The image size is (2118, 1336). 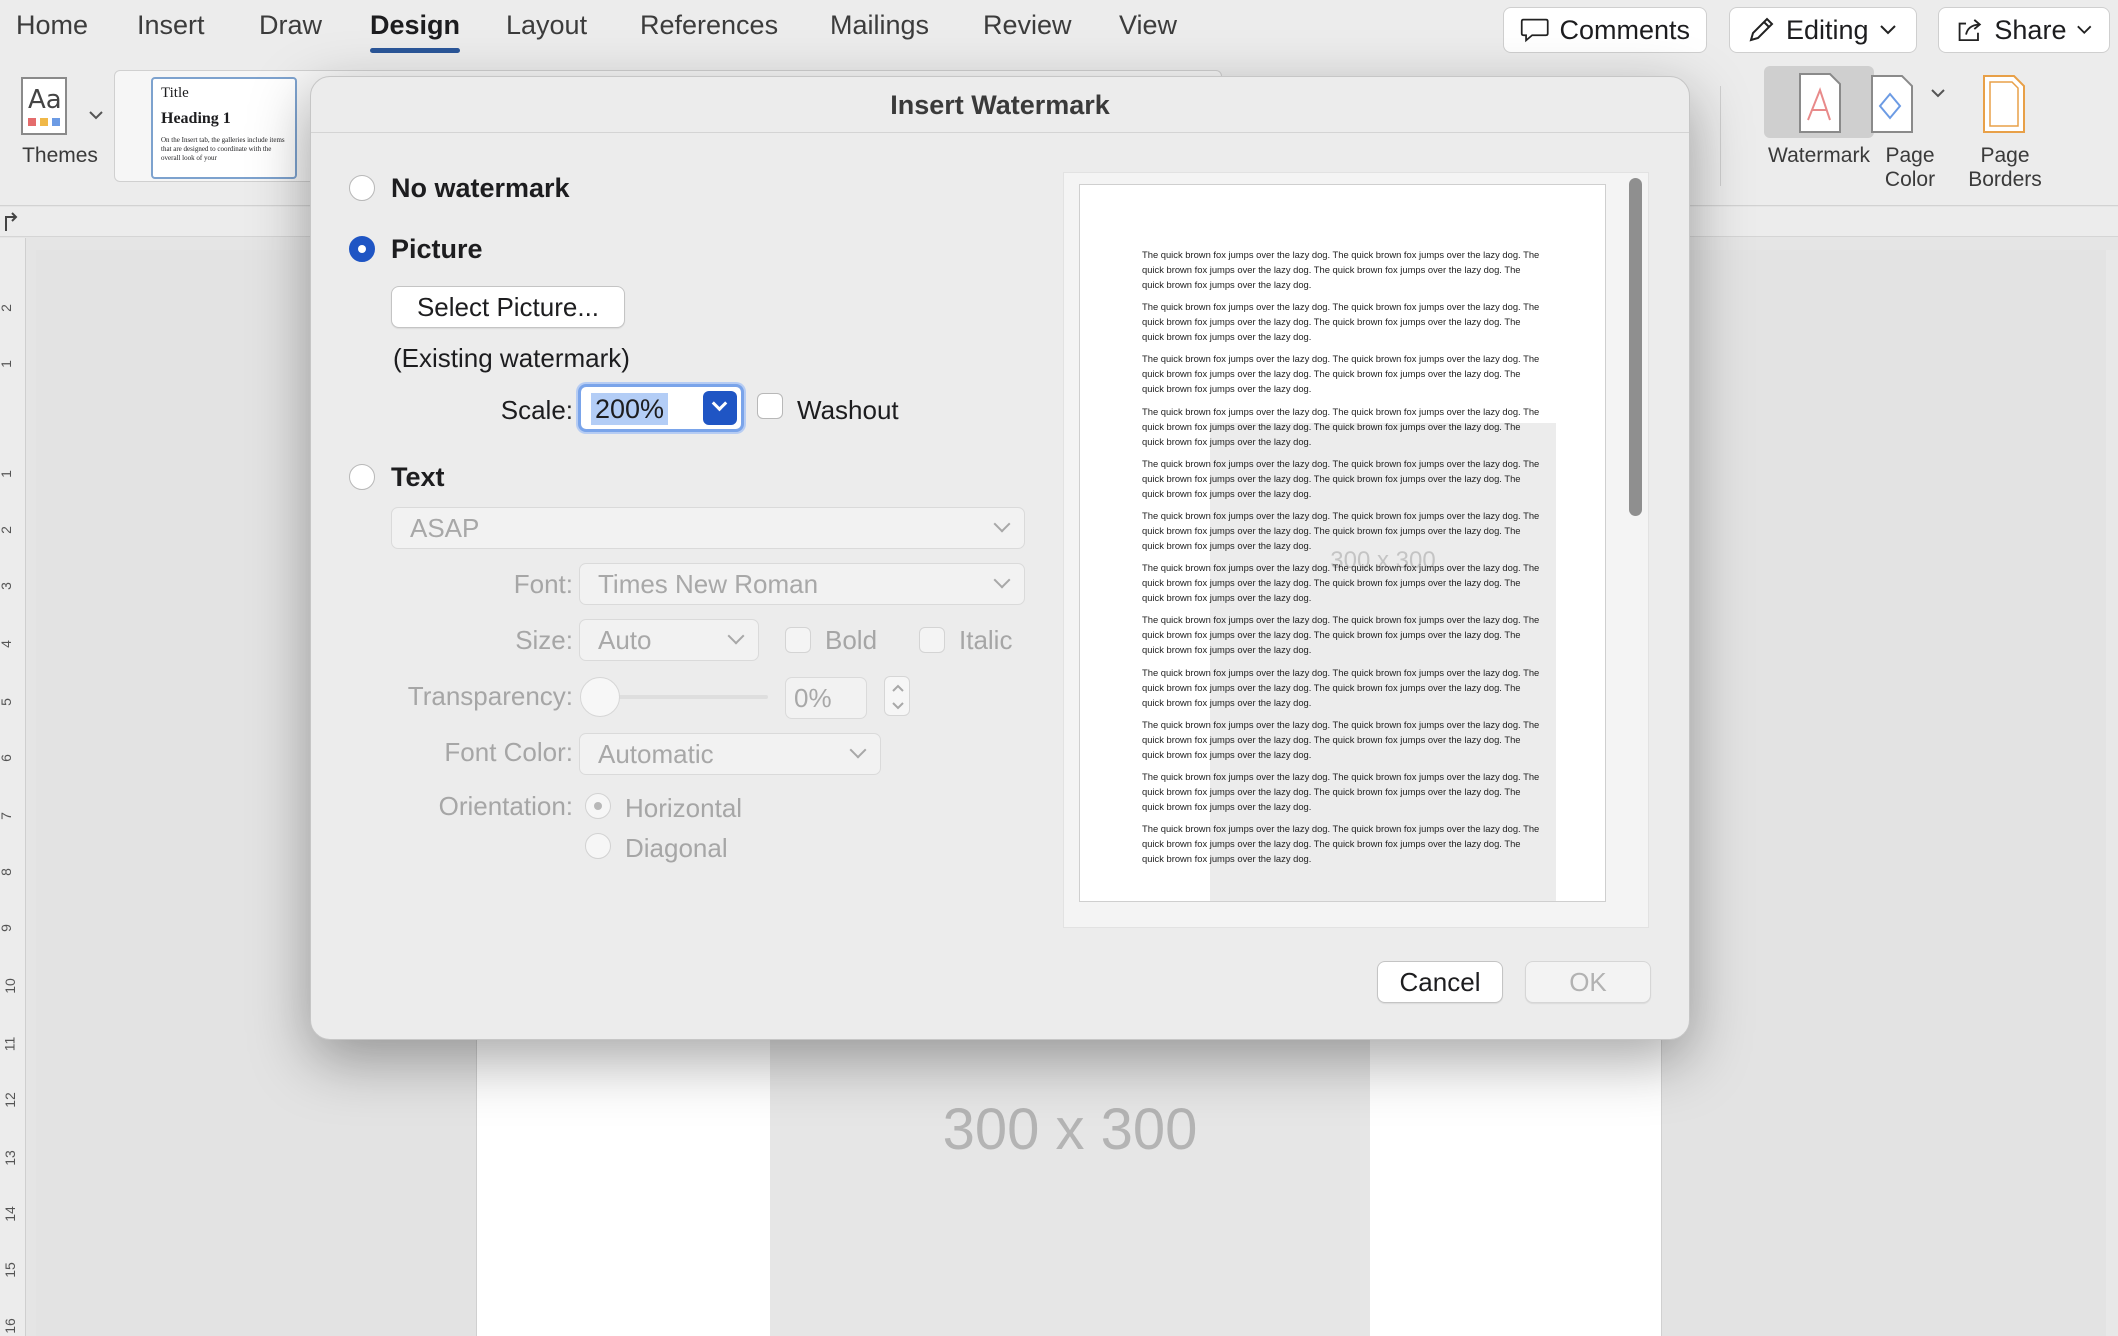 What do you see at coordinates (669, 640) in the screenshot?
I see `size-select: Auto` at bounding box center [669, 640].